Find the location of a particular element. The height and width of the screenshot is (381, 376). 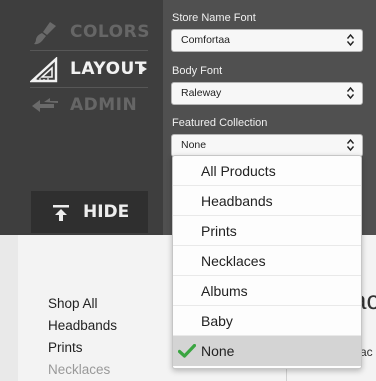

active-indicator-arrow-icon is located at coordinates (143, 69).